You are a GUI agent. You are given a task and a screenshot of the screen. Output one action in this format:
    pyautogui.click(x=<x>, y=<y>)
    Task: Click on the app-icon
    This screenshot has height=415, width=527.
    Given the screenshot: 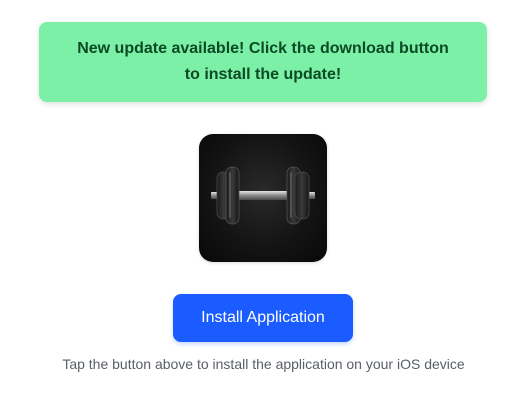 What is the action you would take?
    pyautogui.click(x=263, y=198)
    